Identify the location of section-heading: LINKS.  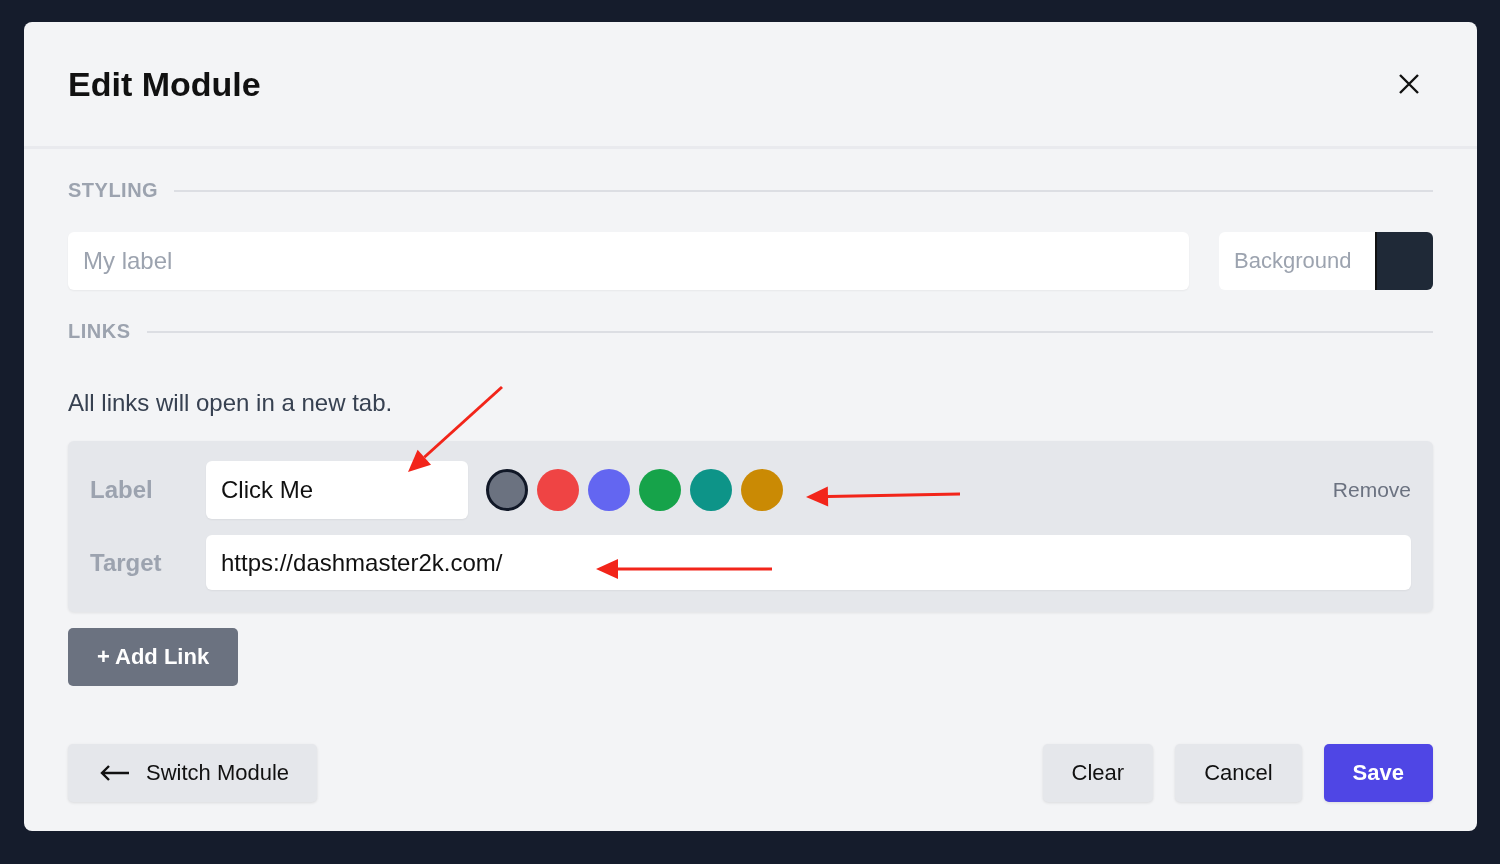
(99, 331).